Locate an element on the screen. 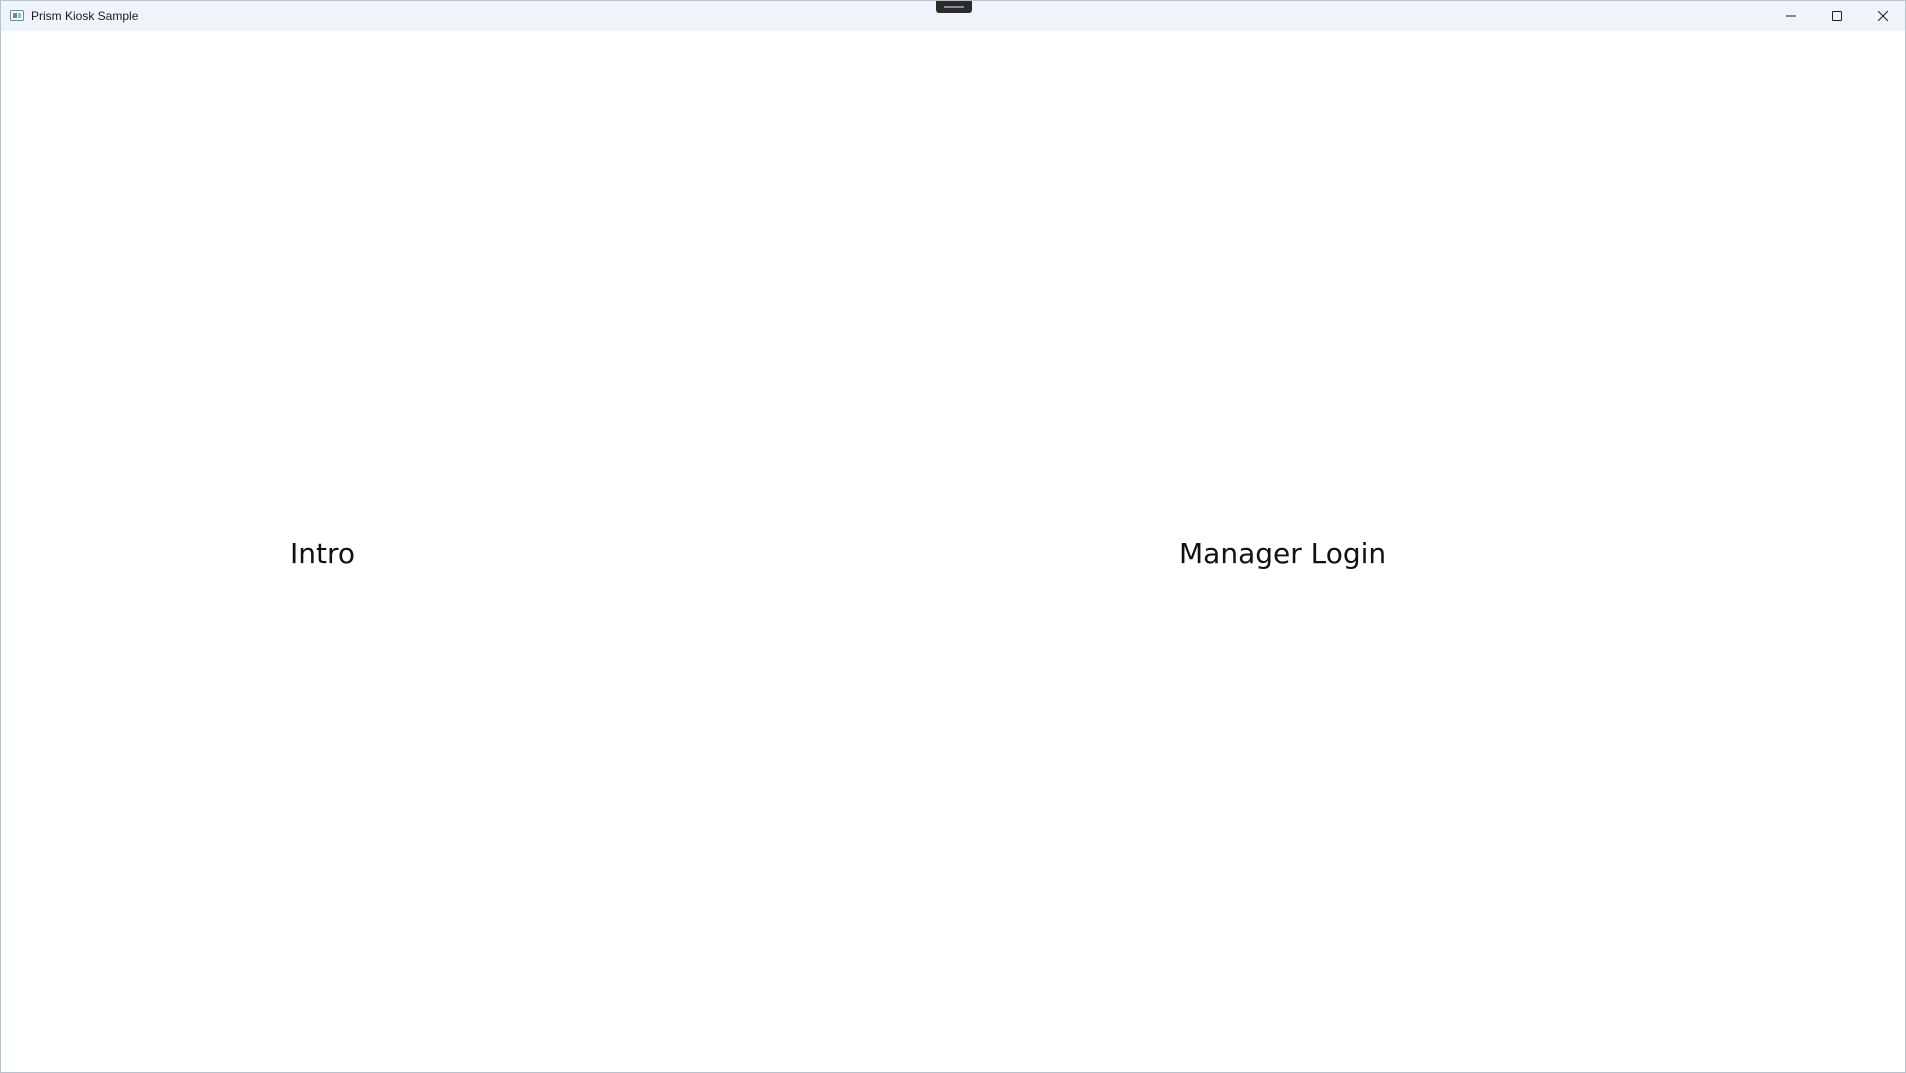 This screenshot has width=1906, height=1073. minimize-icon is located at coordinates (1791, 16).